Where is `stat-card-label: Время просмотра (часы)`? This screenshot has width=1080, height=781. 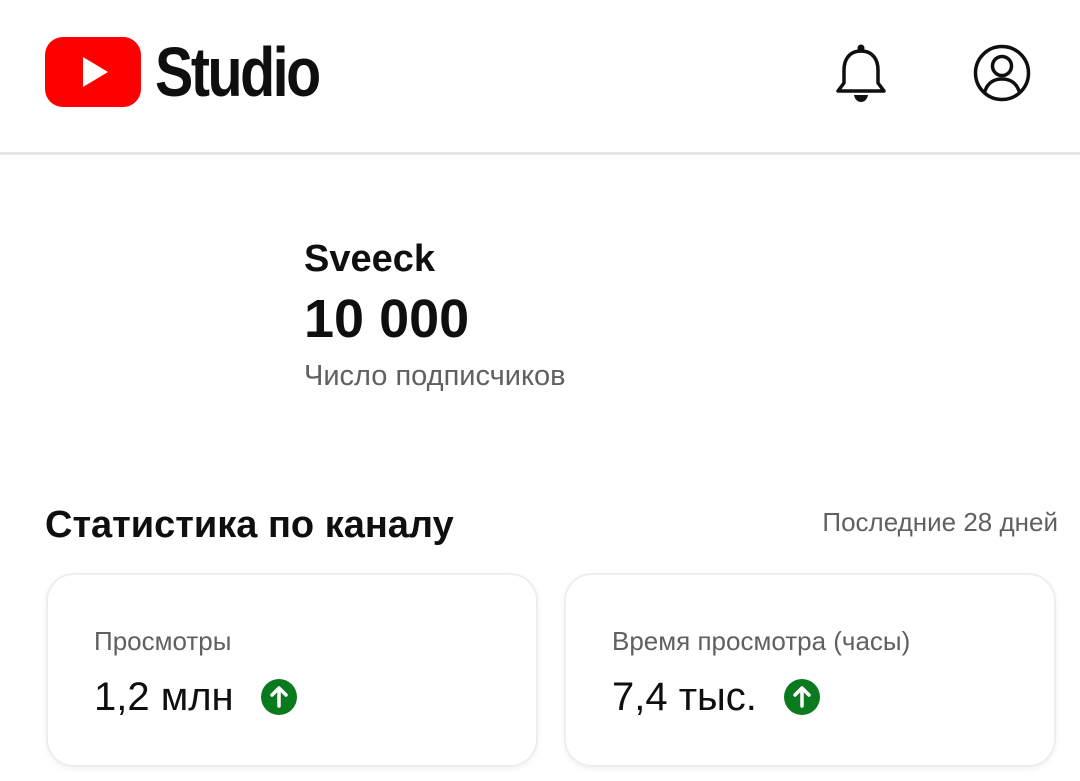
stat-card-label: Время просмотра (часы) is located at coordinates (761, 641).